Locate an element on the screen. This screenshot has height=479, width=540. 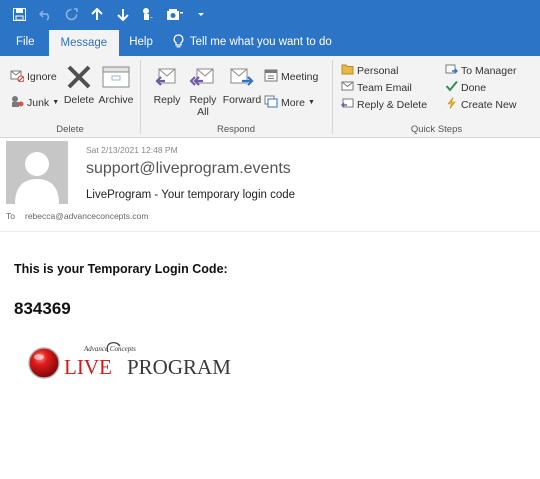
logo-tagline: Advance Concepts is located at coordinates (109, 349).